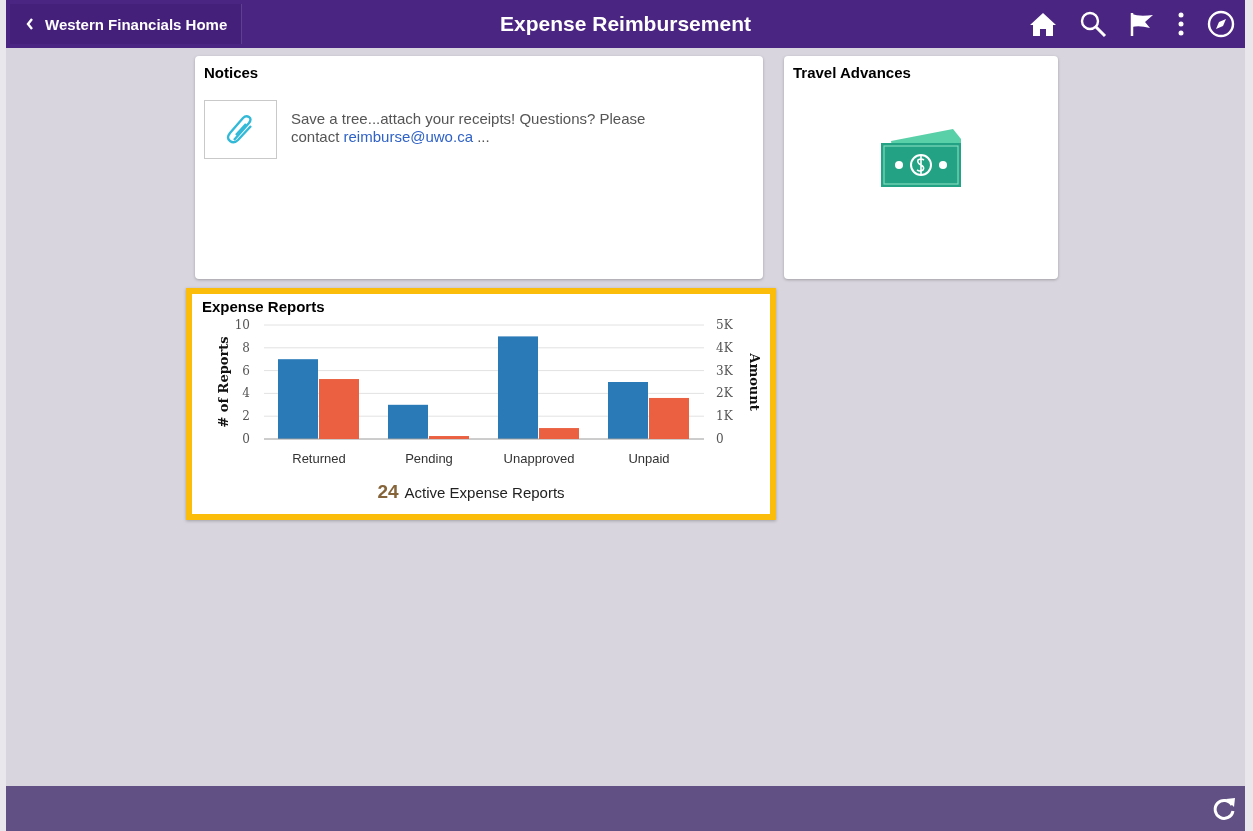 Image resolution: width=1253 pixels, height=831 pixels. I want to click on page-title: Expense Reimbursement, so click(625, 24).